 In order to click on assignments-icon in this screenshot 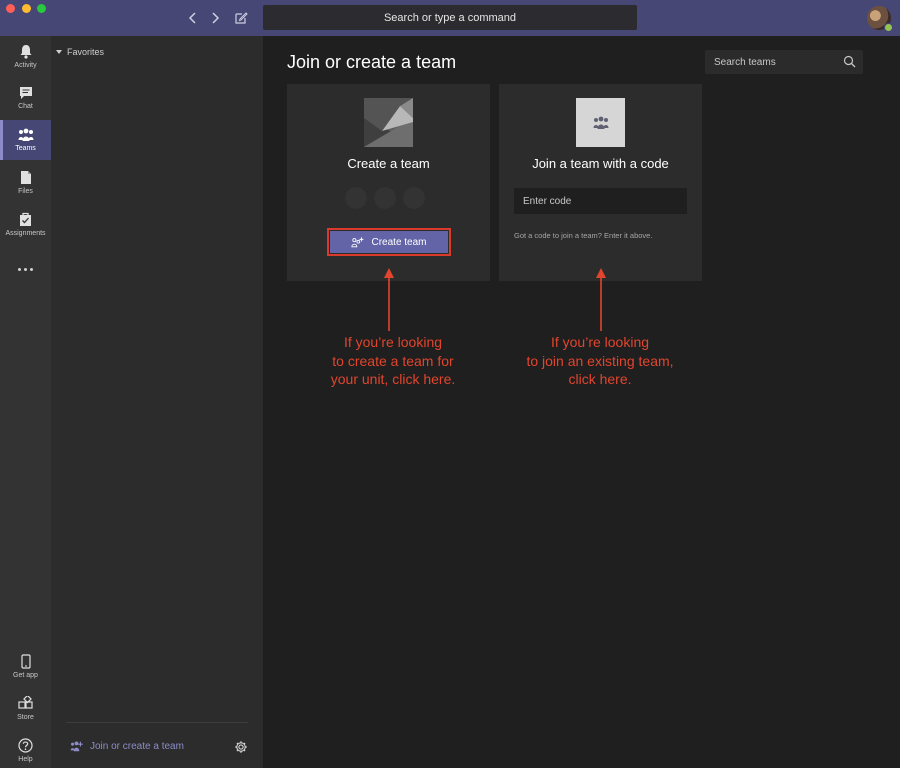, I will do `click(25, 219)`.